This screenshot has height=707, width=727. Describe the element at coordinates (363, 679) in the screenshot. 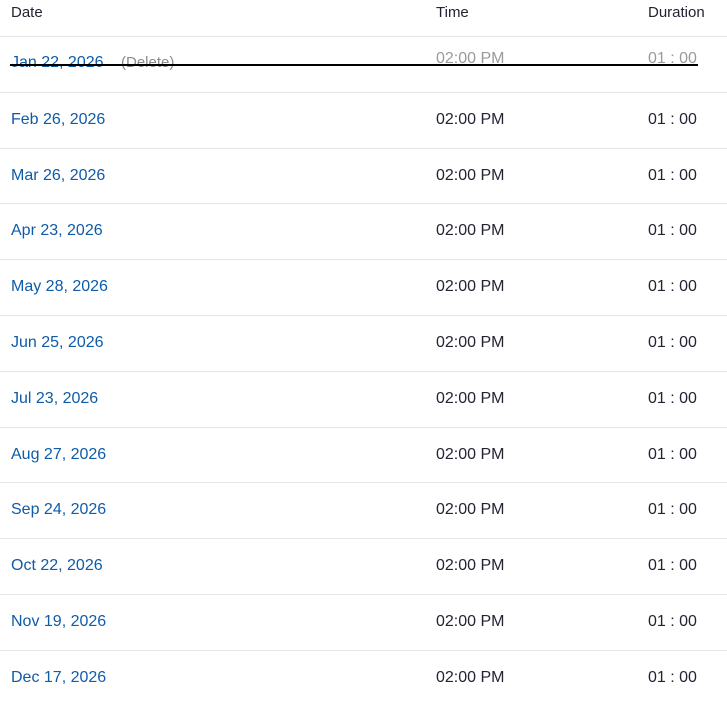

I see `table-row: Dec 17, 2026 02:00 PM 01 : 00` at that location.